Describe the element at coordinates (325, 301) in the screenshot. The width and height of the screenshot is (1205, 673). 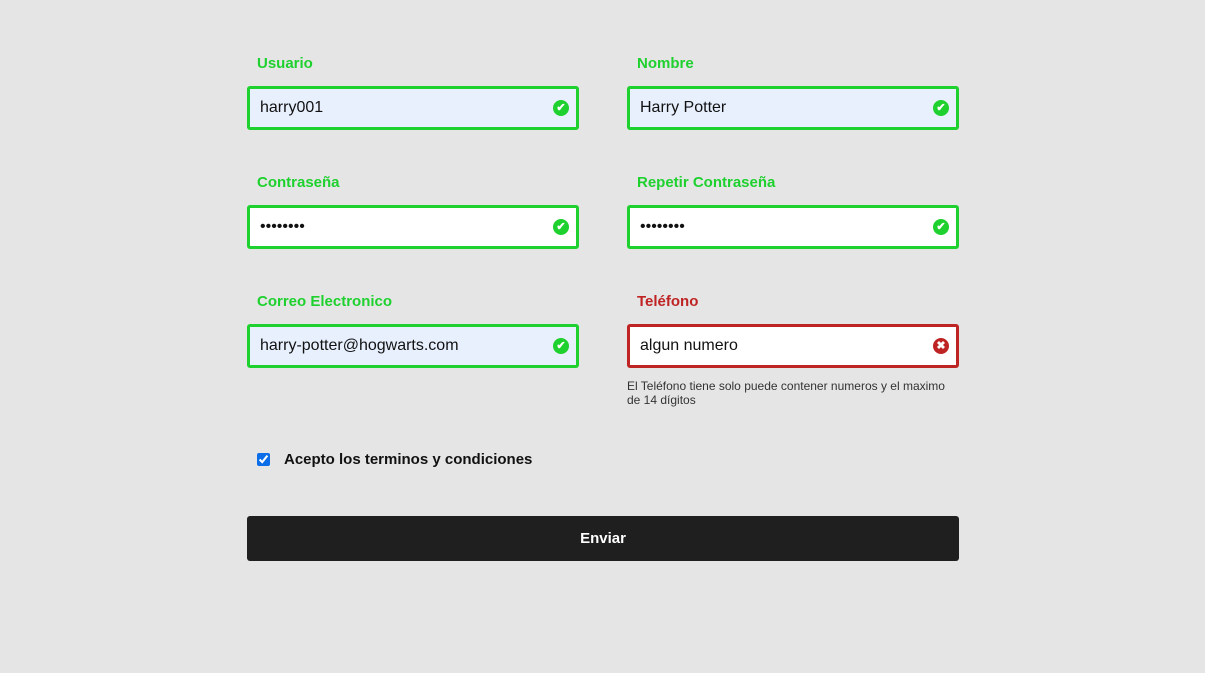
I see `correo-label: Correo Electronico` at that location.